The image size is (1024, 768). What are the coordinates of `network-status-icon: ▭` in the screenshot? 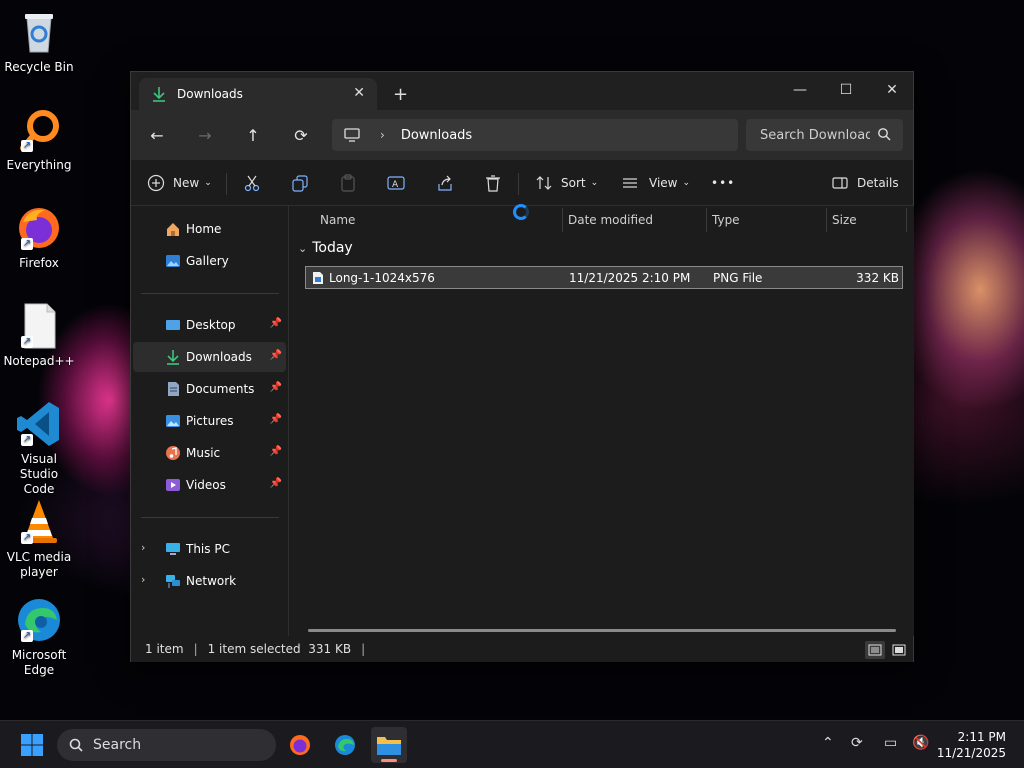 It's located at (890, 743).